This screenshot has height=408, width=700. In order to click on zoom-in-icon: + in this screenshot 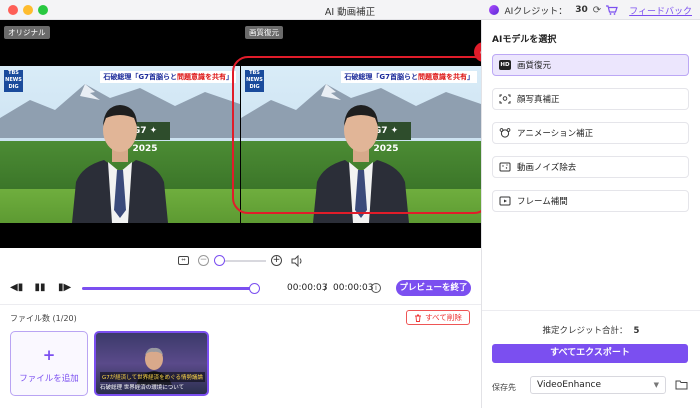, I will do `click(276, 260)`.